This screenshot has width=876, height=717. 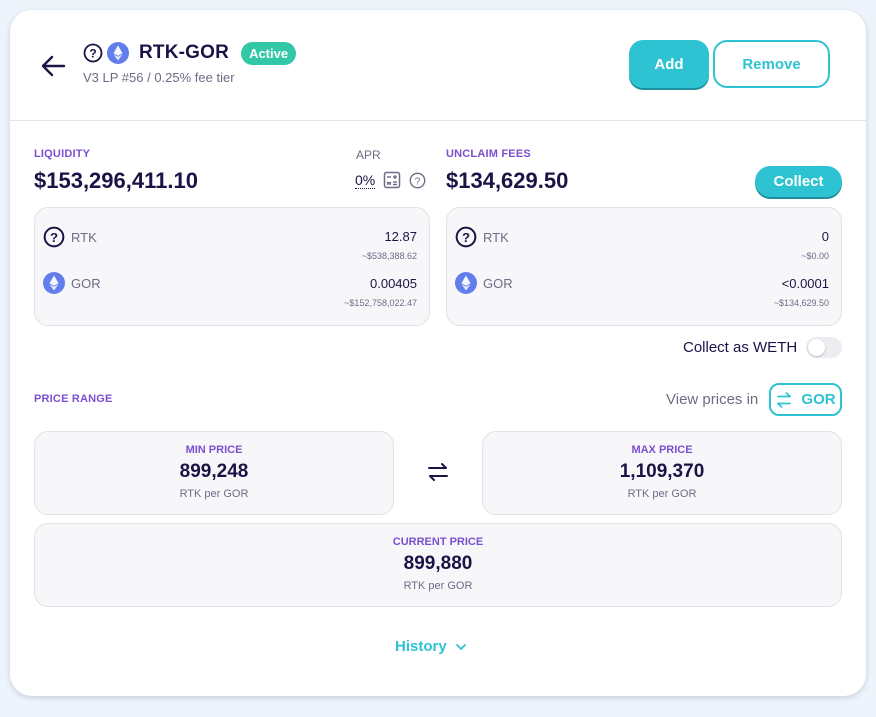 I want to click on max-price-value: 1,109,370, so click(x=662, y=471).